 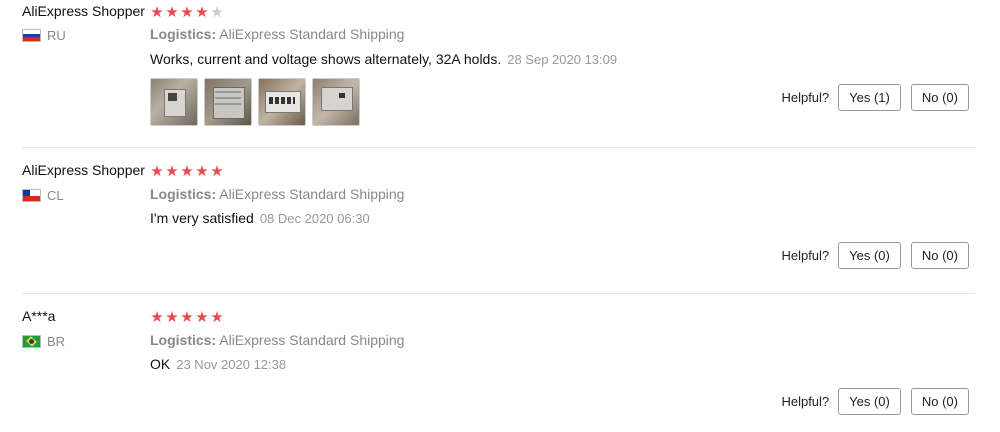 What do you see at coordinates (562, 59) in the screenshot?
I see `review-date: 28 Sep 2020 13:09` at bounding box center [562, 59].